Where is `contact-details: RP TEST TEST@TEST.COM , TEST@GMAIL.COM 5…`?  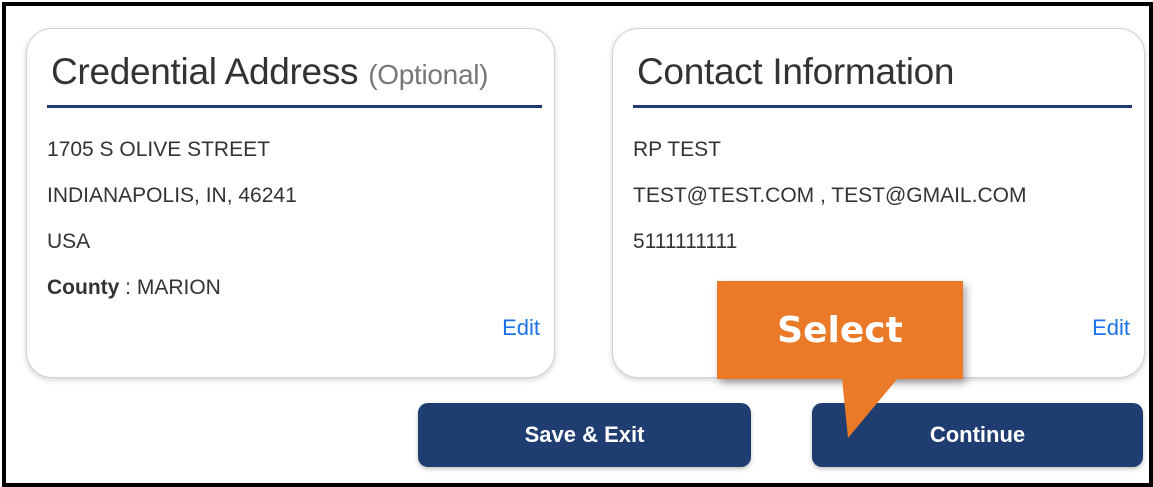 contact-details: RP TEST TEST@TEST.COM , TEST@GMAIL.COM 5… is located at coordinates (829, 196).